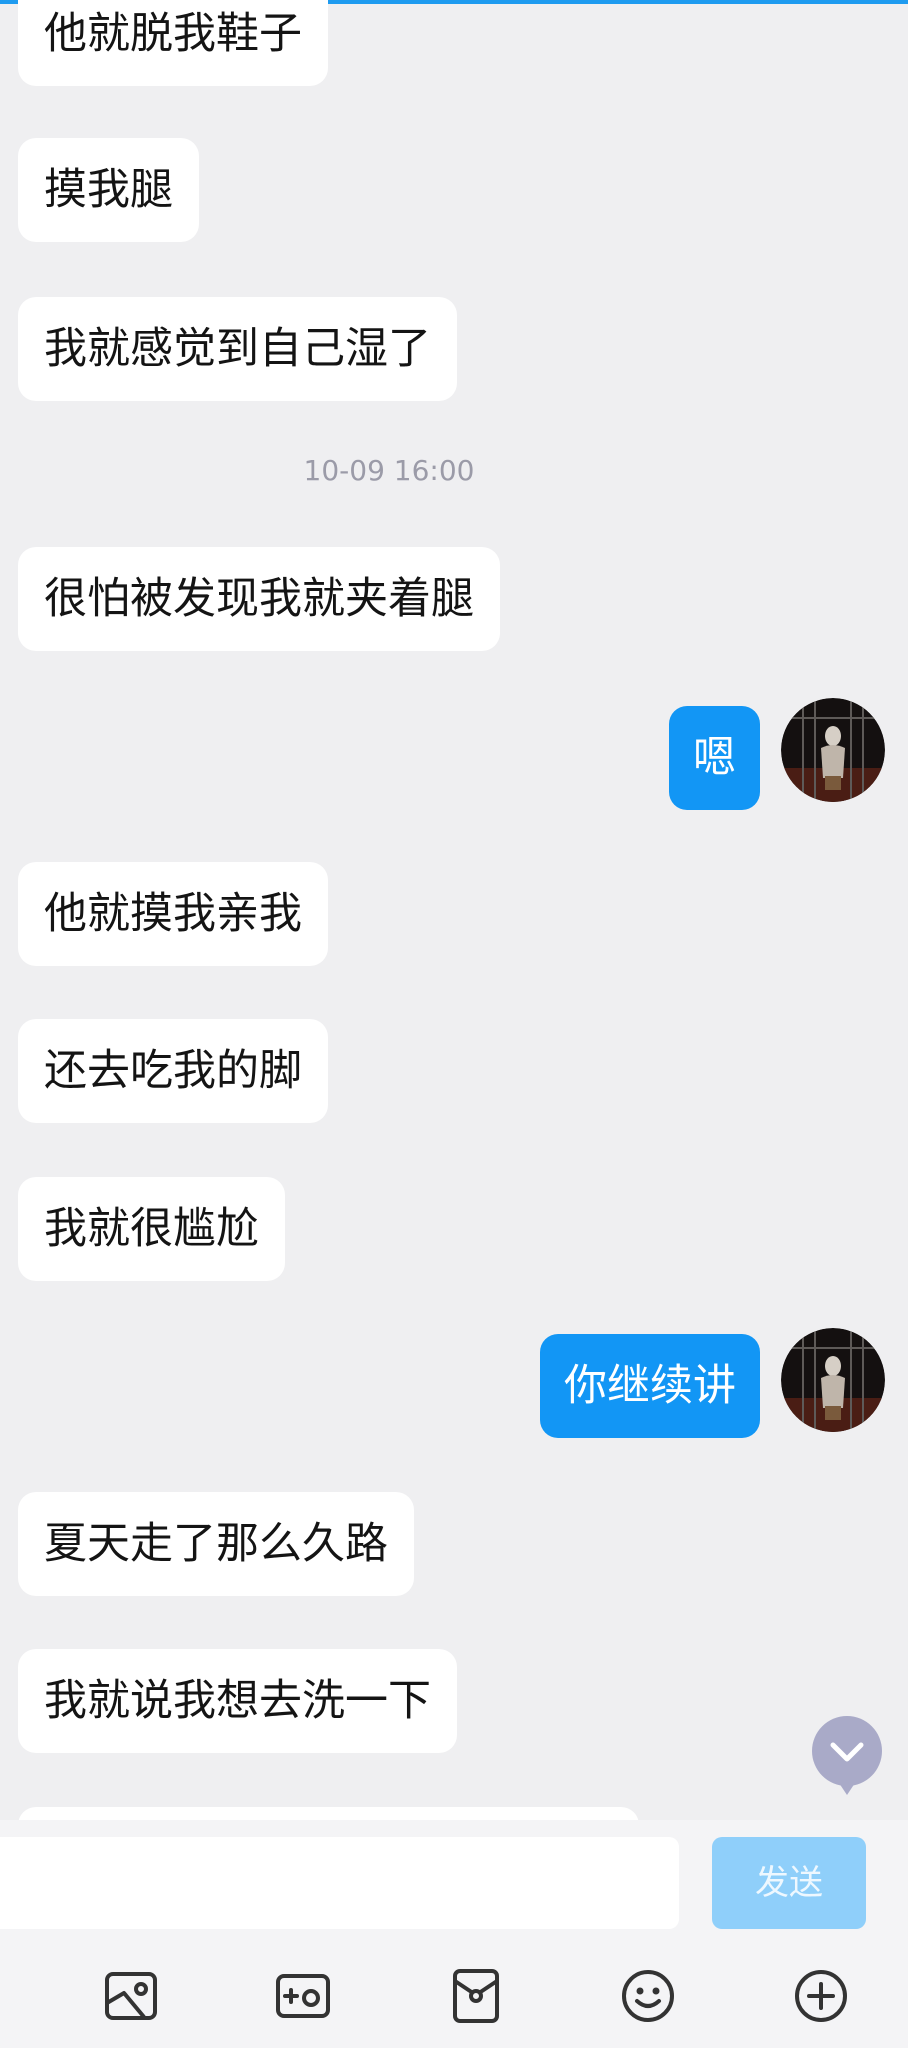 The width and height of the screenshot is (908, 2048). I want to click on composer-bar: 发送, so click(454, 1934).